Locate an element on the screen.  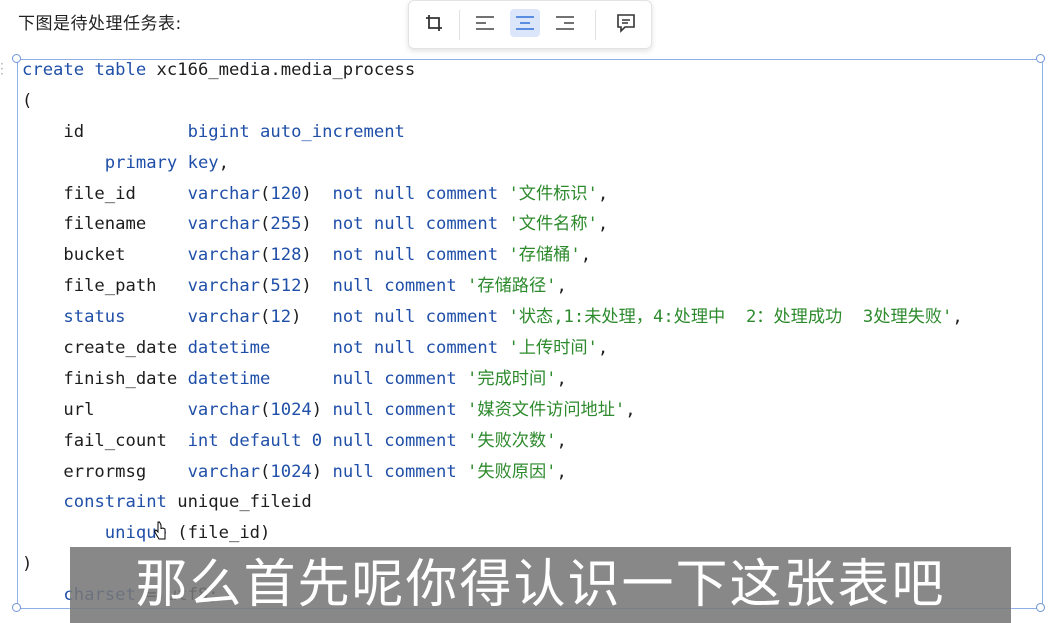
code-line: primary key, is located at coordinates (166, 162).